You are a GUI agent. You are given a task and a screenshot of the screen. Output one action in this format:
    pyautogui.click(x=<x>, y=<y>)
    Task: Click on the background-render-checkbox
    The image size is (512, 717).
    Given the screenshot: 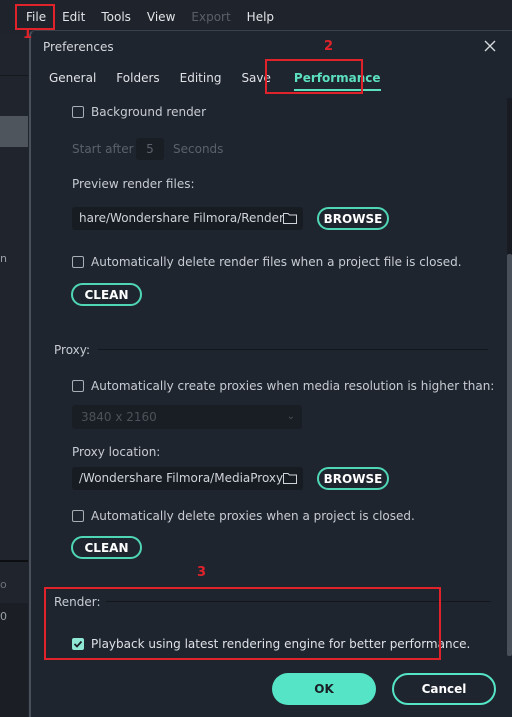 What is the action you would take?
    pyautogui.click(x=78, y=112)
    